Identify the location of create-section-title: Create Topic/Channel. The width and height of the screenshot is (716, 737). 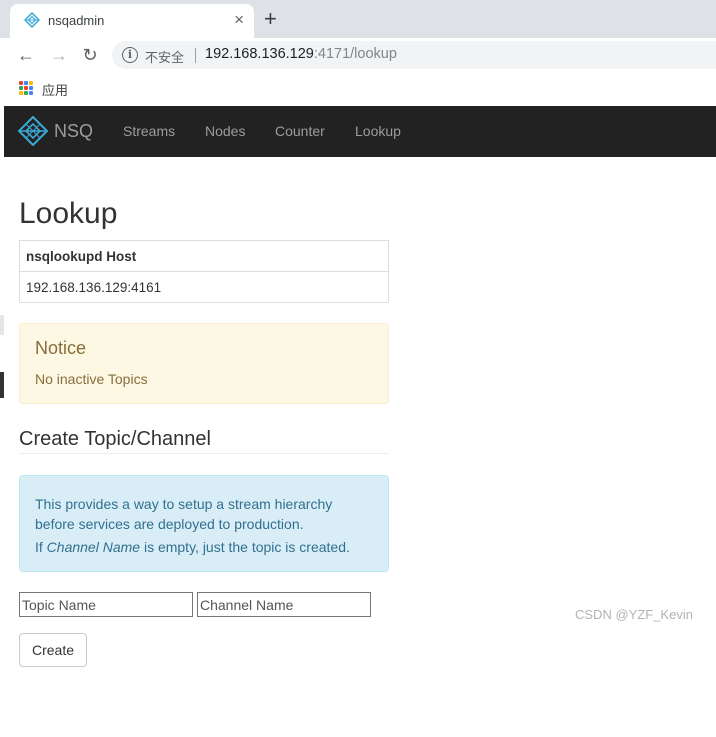
(115, 439).